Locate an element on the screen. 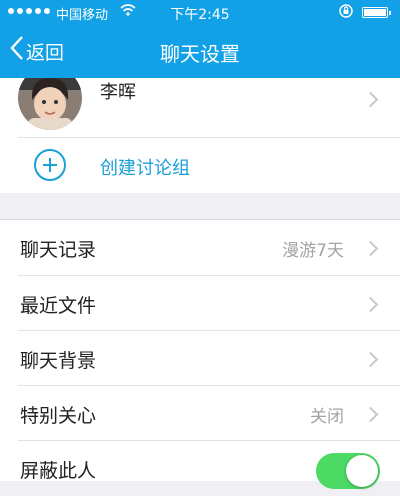 Image resolution: width=400 pixels, height=496 pixels. status-bar: 中国移动 下午2:45 is located at coordinates (200, 13).